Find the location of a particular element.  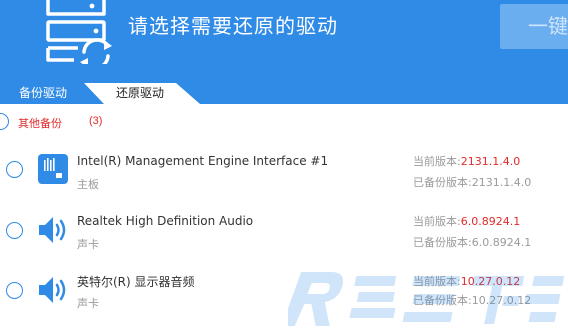

driver-name: Realtek High Definition Audio is located at coordinates (165, 221).